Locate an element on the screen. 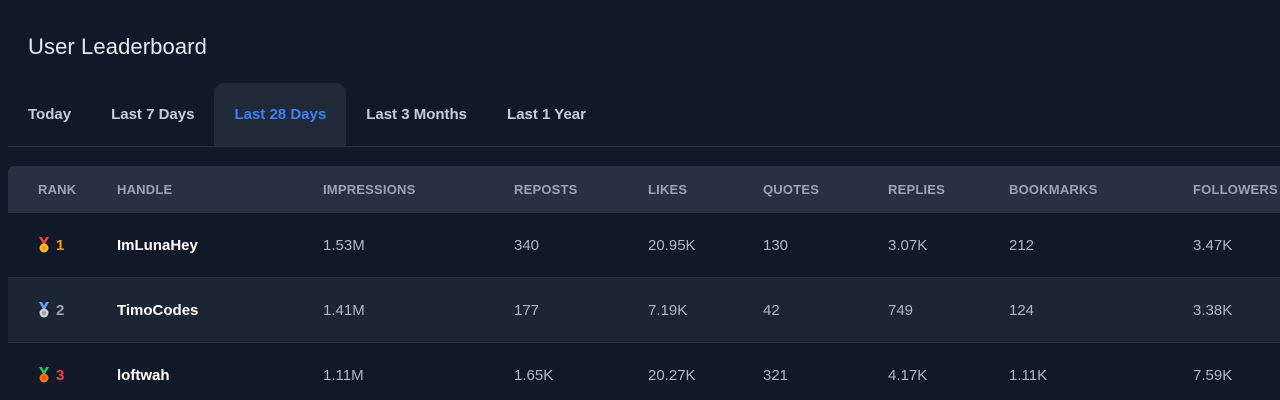 This screenshot has width=1280, height=400. column-header-quotes: QUOTES is located at coordinates (791, 189).